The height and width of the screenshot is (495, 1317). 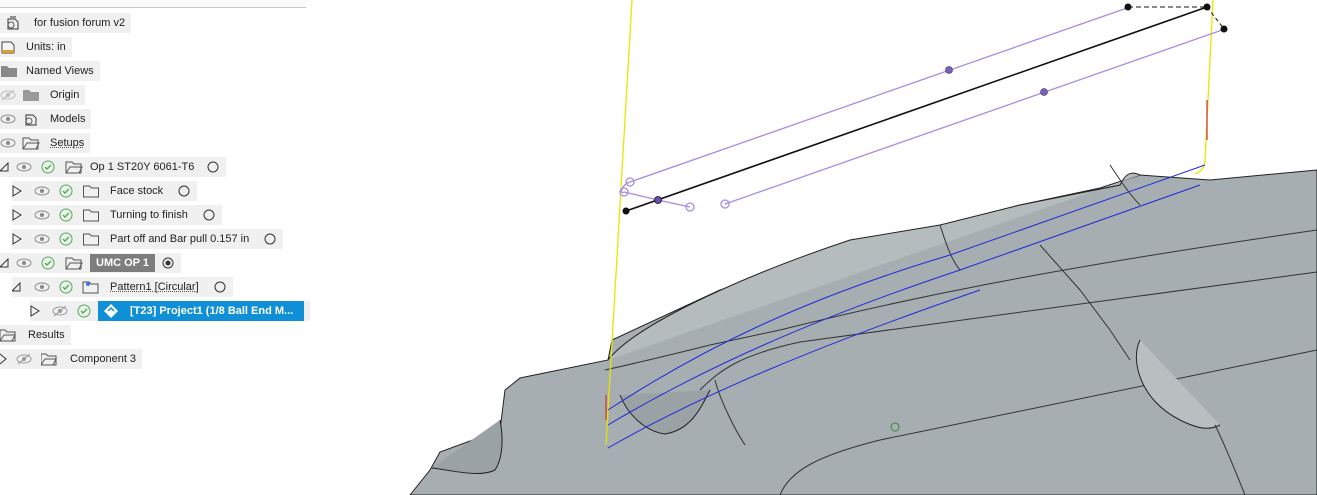 I want to click on tree-item-component3: Component 3, so click(x=71, y=359).